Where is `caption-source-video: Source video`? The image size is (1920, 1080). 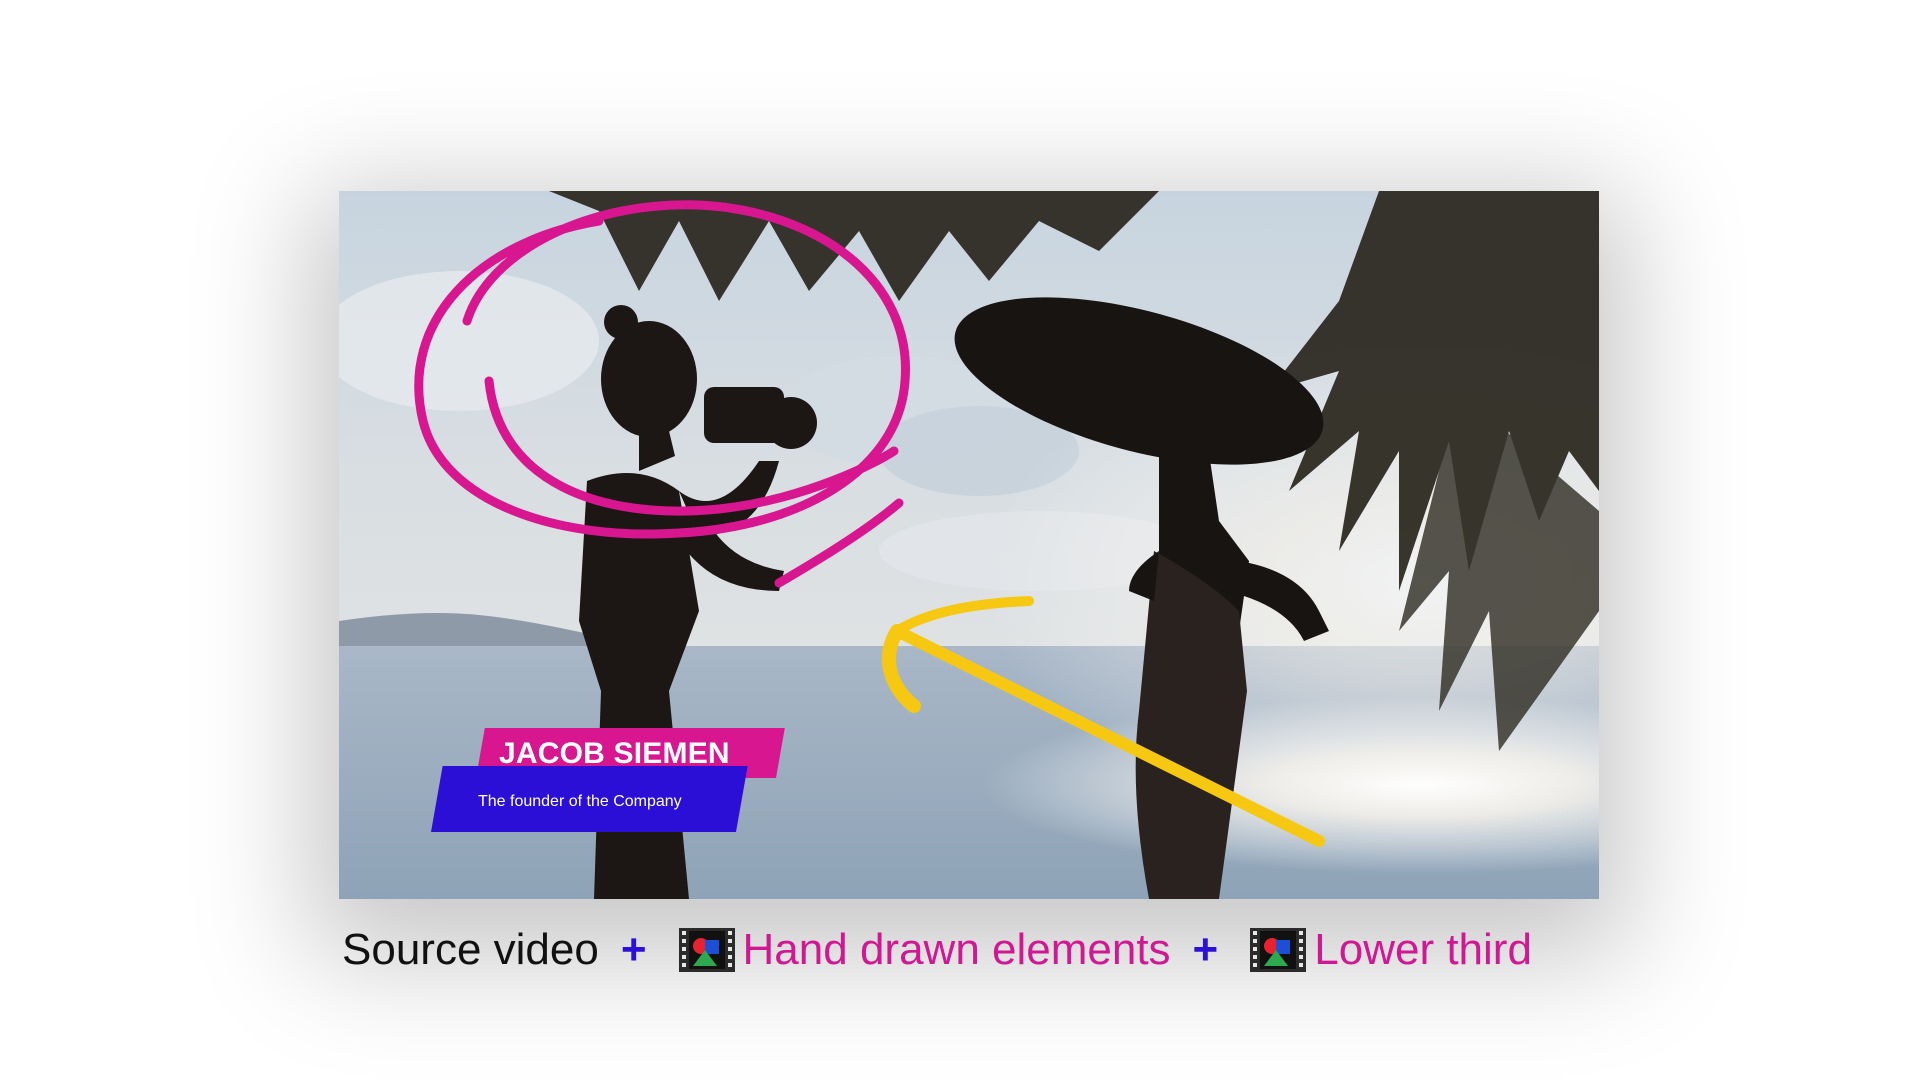 caption-source-video: Source video is located at coordinates (470, 949).